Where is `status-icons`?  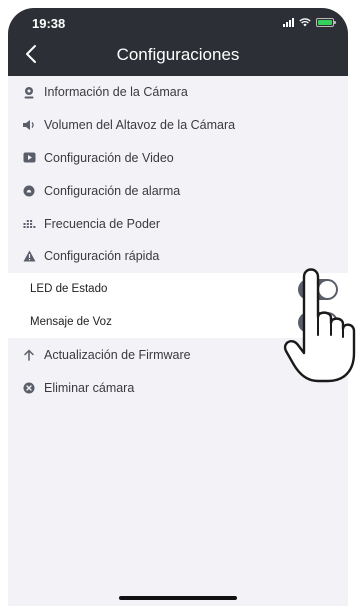 status-icons is located at coordinates (309, 22).